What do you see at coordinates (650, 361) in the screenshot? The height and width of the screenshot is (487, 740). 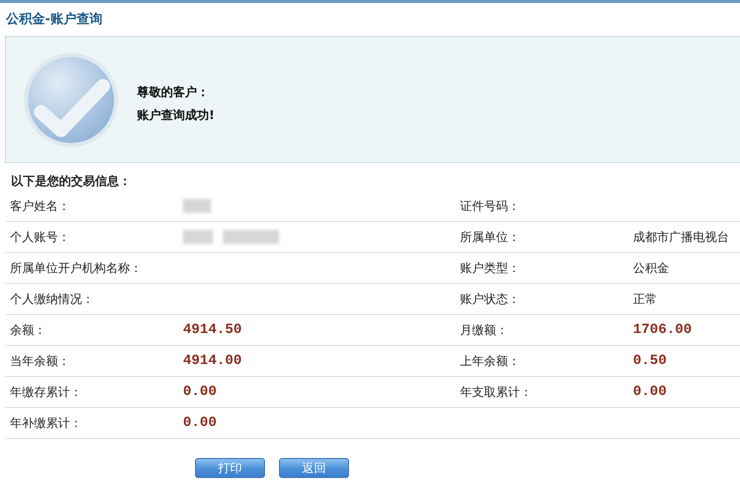 I see `amount-value: 0.50` at bounding box center [650, 361].